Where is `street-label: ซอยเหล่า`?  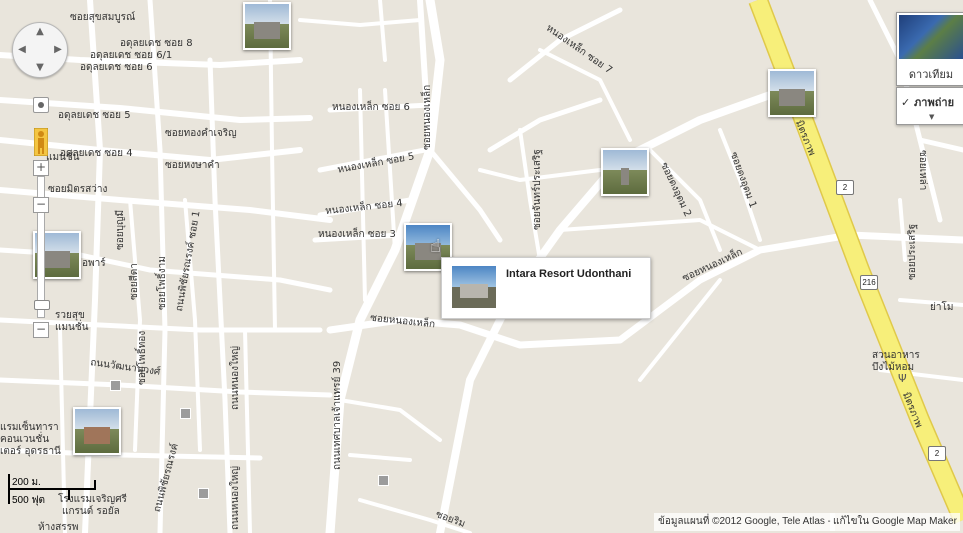 street-label: ซอยเหล่า is located at coordinates (922, 170).